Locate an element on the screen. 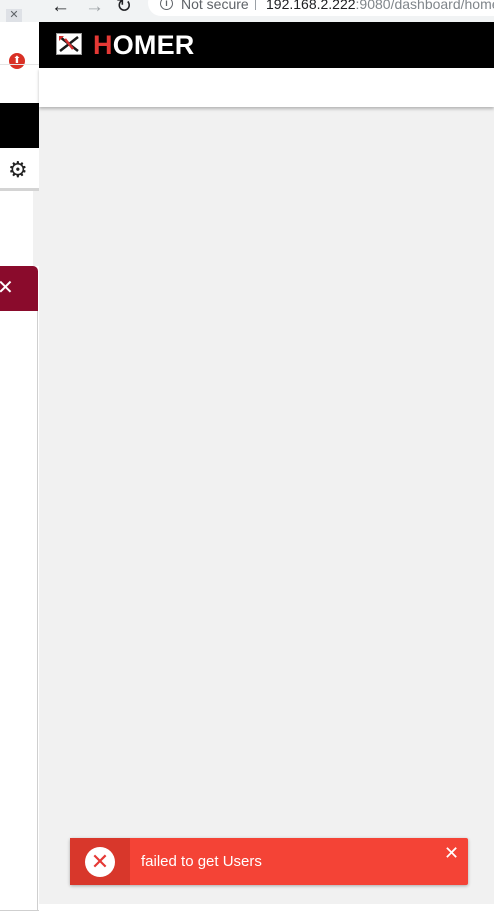 The height and width of the screenshot is (911, 494). brand-title: HOMER is located at coordinates (144, 45).